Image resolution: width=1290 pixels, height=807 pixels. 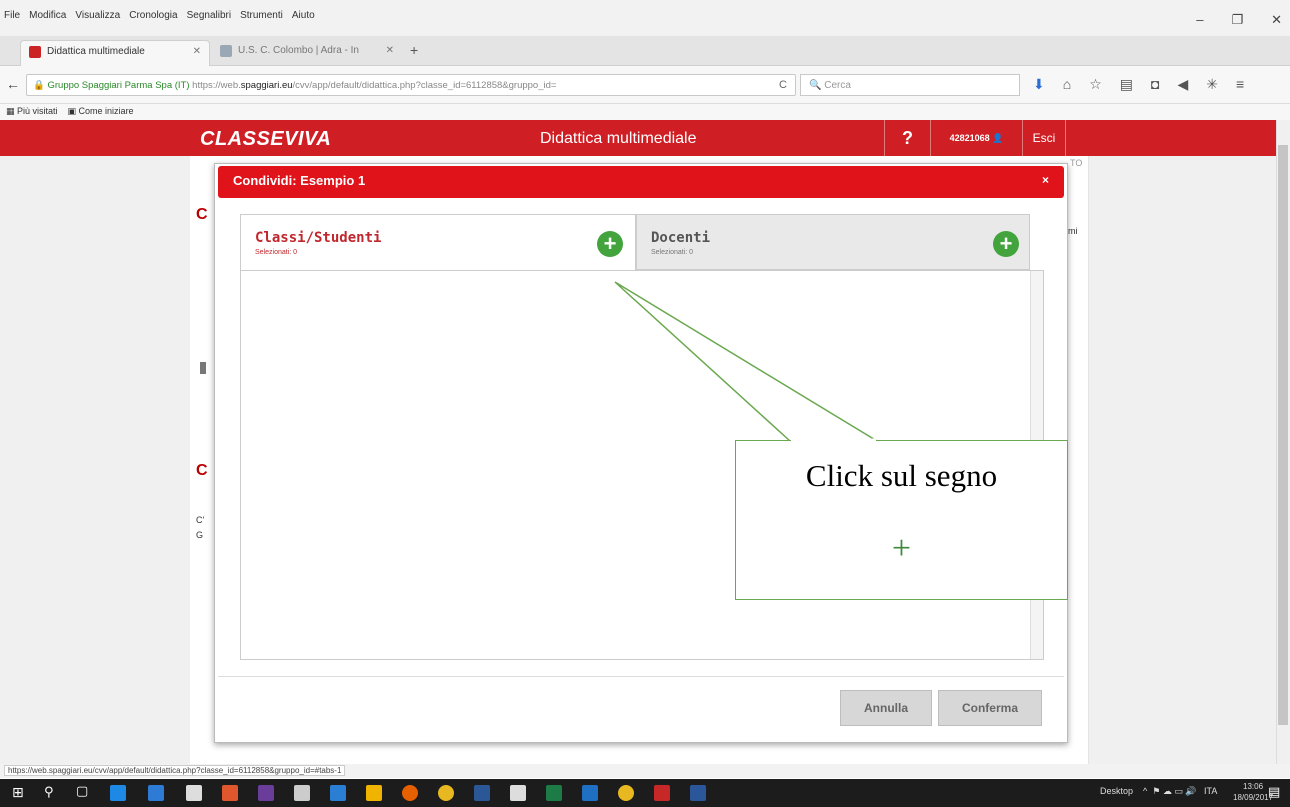 I want to click on excel-icon, so click(x=554, y=793).